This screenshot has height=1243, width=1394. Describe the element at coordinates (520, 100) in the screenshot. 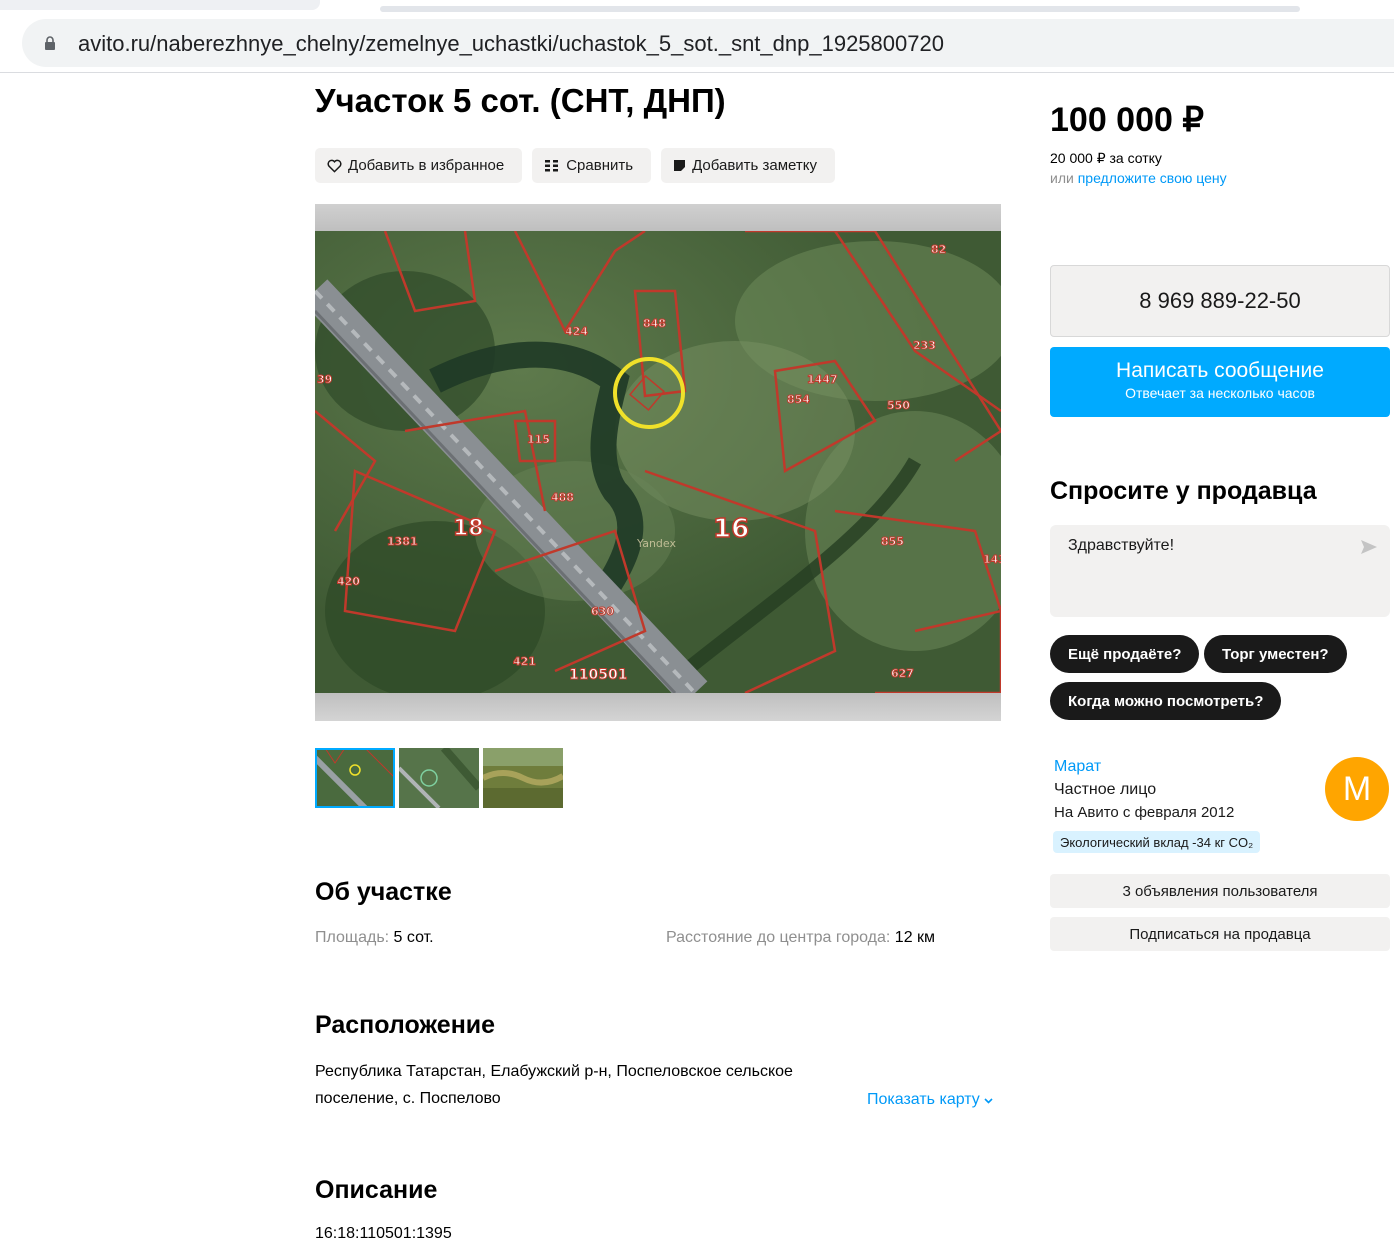

I see `page-title: Участок 5 сот. (СНТ, ДНП)` at that location.